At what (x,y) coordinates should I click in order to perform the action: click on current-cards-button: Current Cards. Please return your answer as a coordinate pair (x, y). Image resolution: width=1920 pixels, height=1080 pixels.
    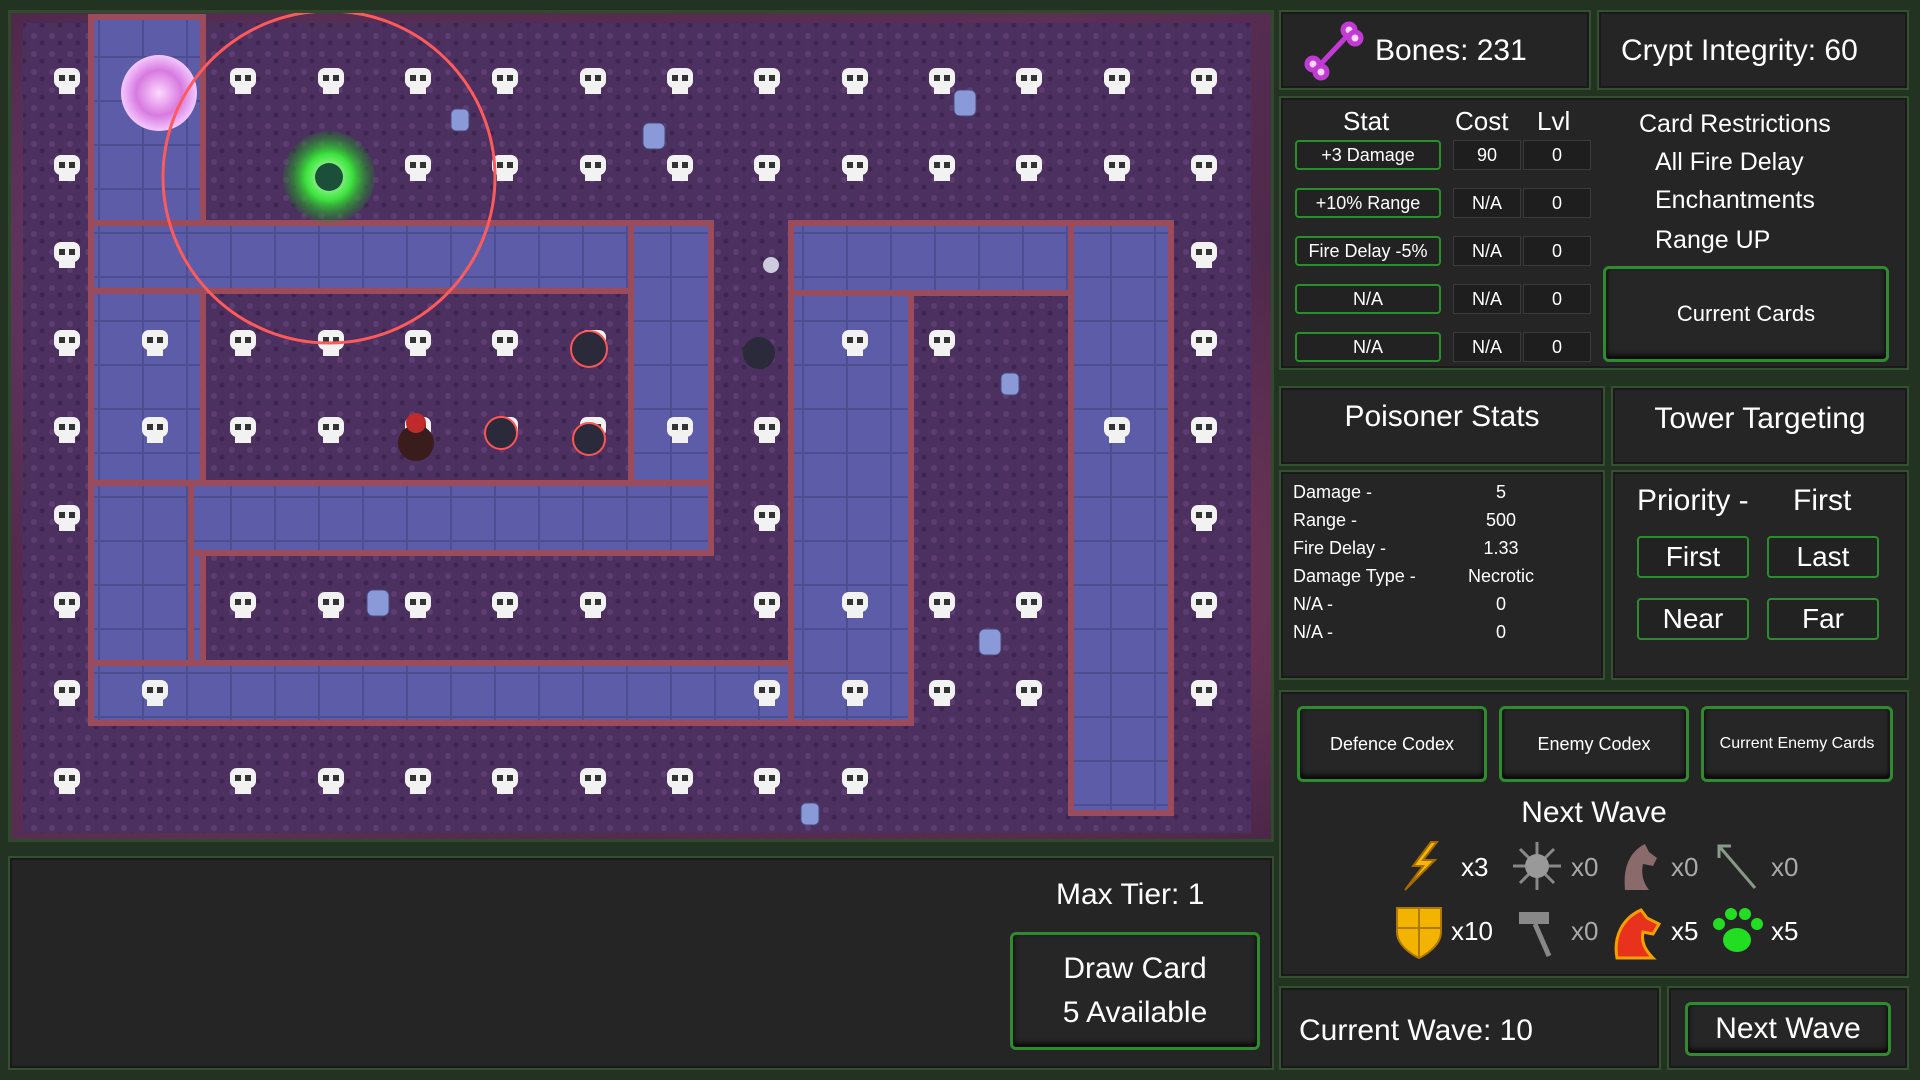
    Looking at the image, I should click on (1746, 314).